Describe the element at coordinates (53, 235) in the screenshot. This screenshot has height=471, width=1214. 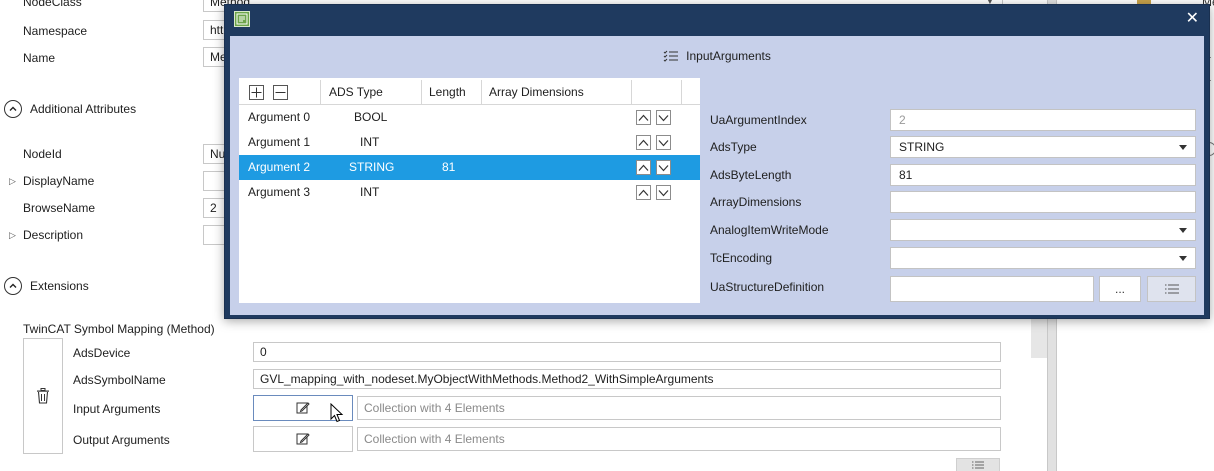
I see `label-description: Description` at that location.